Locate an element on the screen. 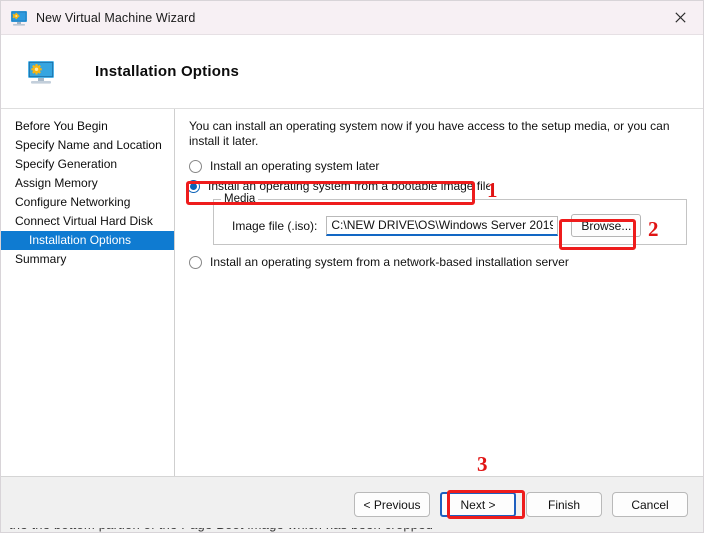  title-bar: New Virtual Machine Wizard is located at coordinates (352, 18).